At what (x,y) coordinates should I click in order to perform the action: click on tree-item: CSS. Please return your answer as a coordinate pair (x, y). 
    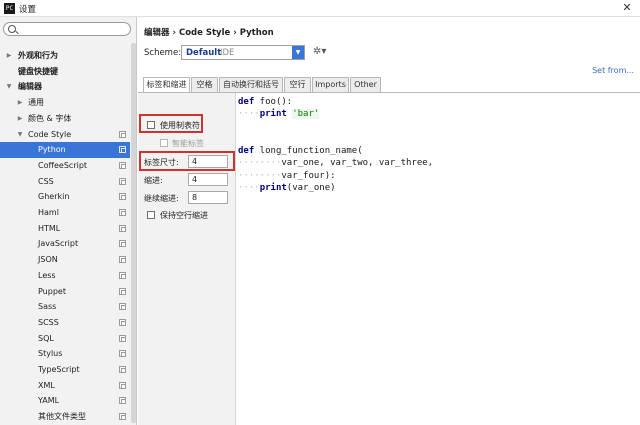
    Looking at the image, I should click on (65, 182).